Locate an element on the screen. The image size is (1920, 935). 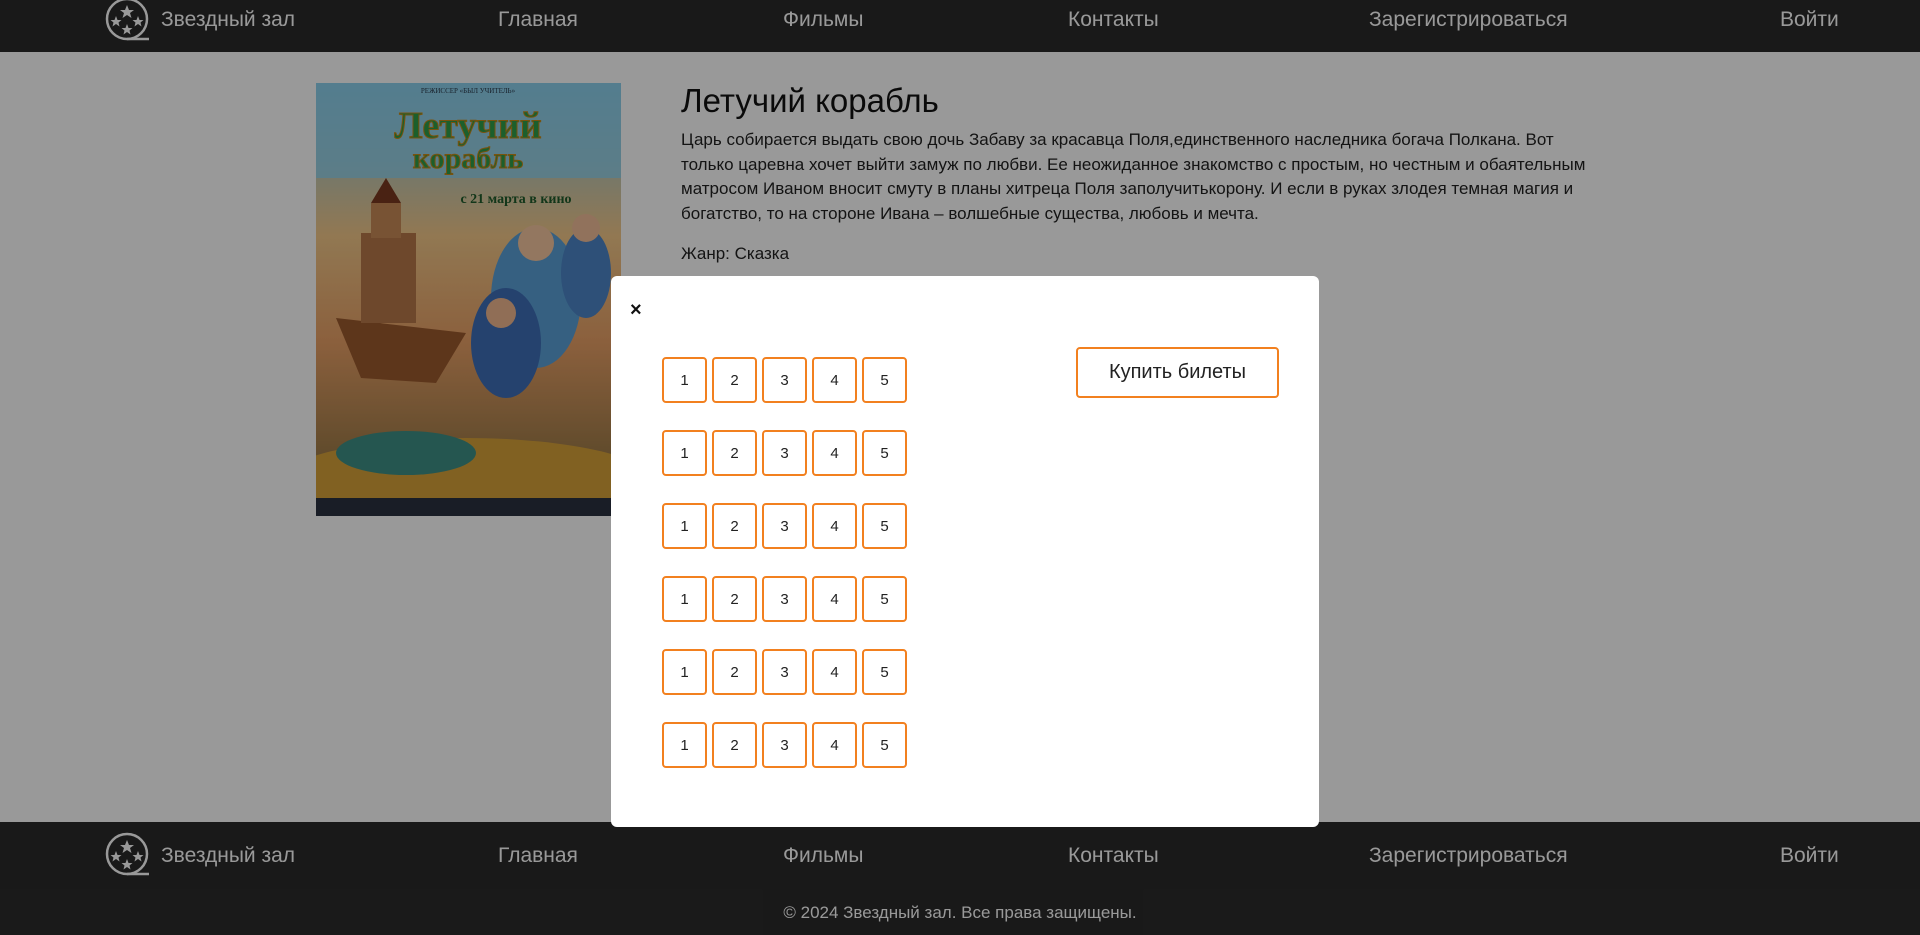
close-icon: × is located at coordinates (636, 310).